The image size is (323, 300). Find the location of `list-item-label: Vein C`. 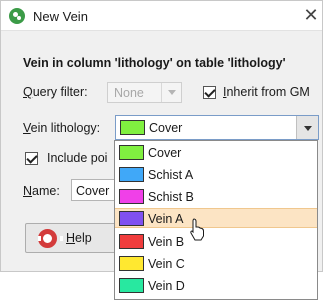

list-item-label: Vein C is located at coordinates (166, 264).